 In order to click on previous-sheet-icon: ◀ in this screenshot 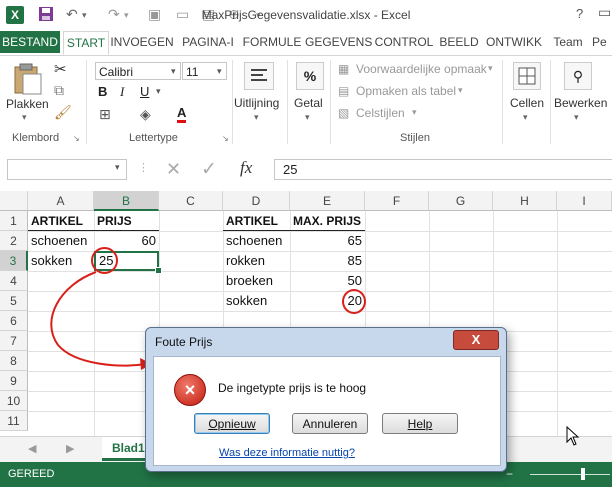, I will do `click(32, 448)`.